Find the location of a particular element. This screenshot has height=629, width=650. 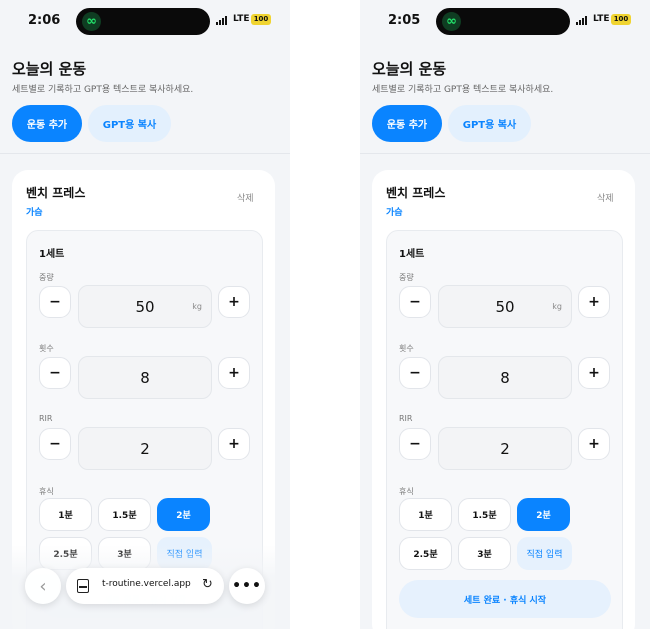

status-bar: 2:06 ∞ LTE 100 is located at coordinates (145, 21).